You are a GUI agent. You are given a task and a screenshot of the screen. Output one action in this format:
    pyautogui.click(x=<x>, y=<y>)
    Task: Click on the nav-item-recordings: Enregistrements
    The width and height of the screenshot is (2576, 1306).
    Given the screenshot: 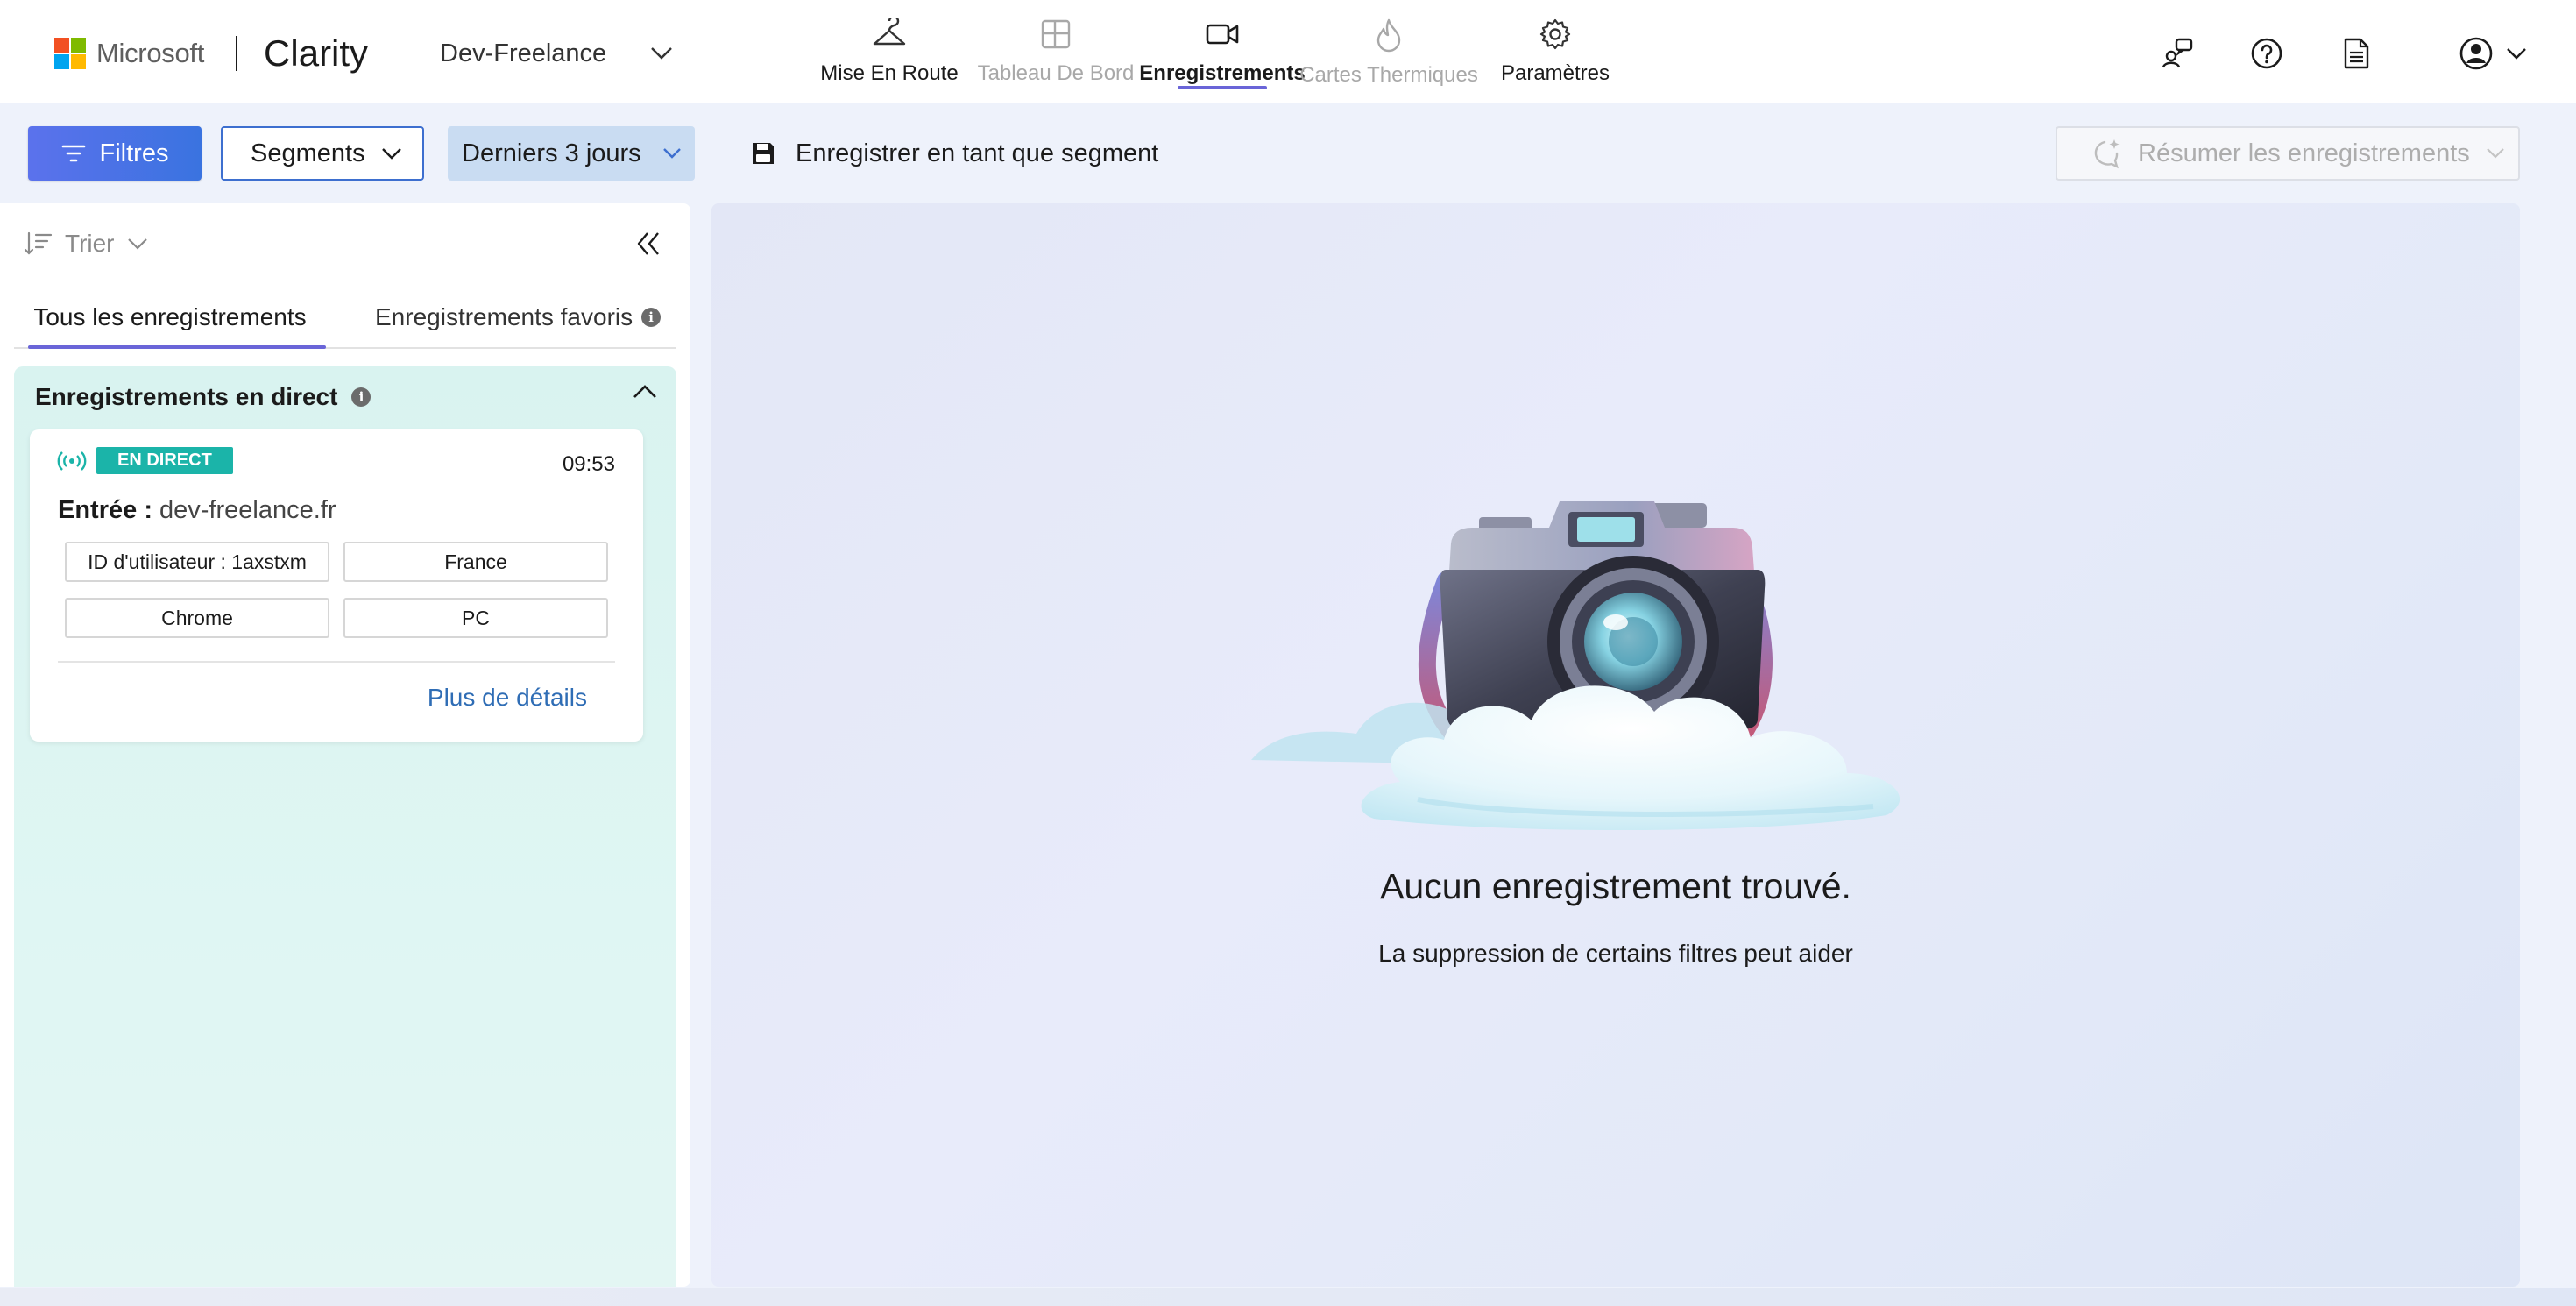 What is the action you would take?
    pyautogui.click(x=1222, y=51)
    